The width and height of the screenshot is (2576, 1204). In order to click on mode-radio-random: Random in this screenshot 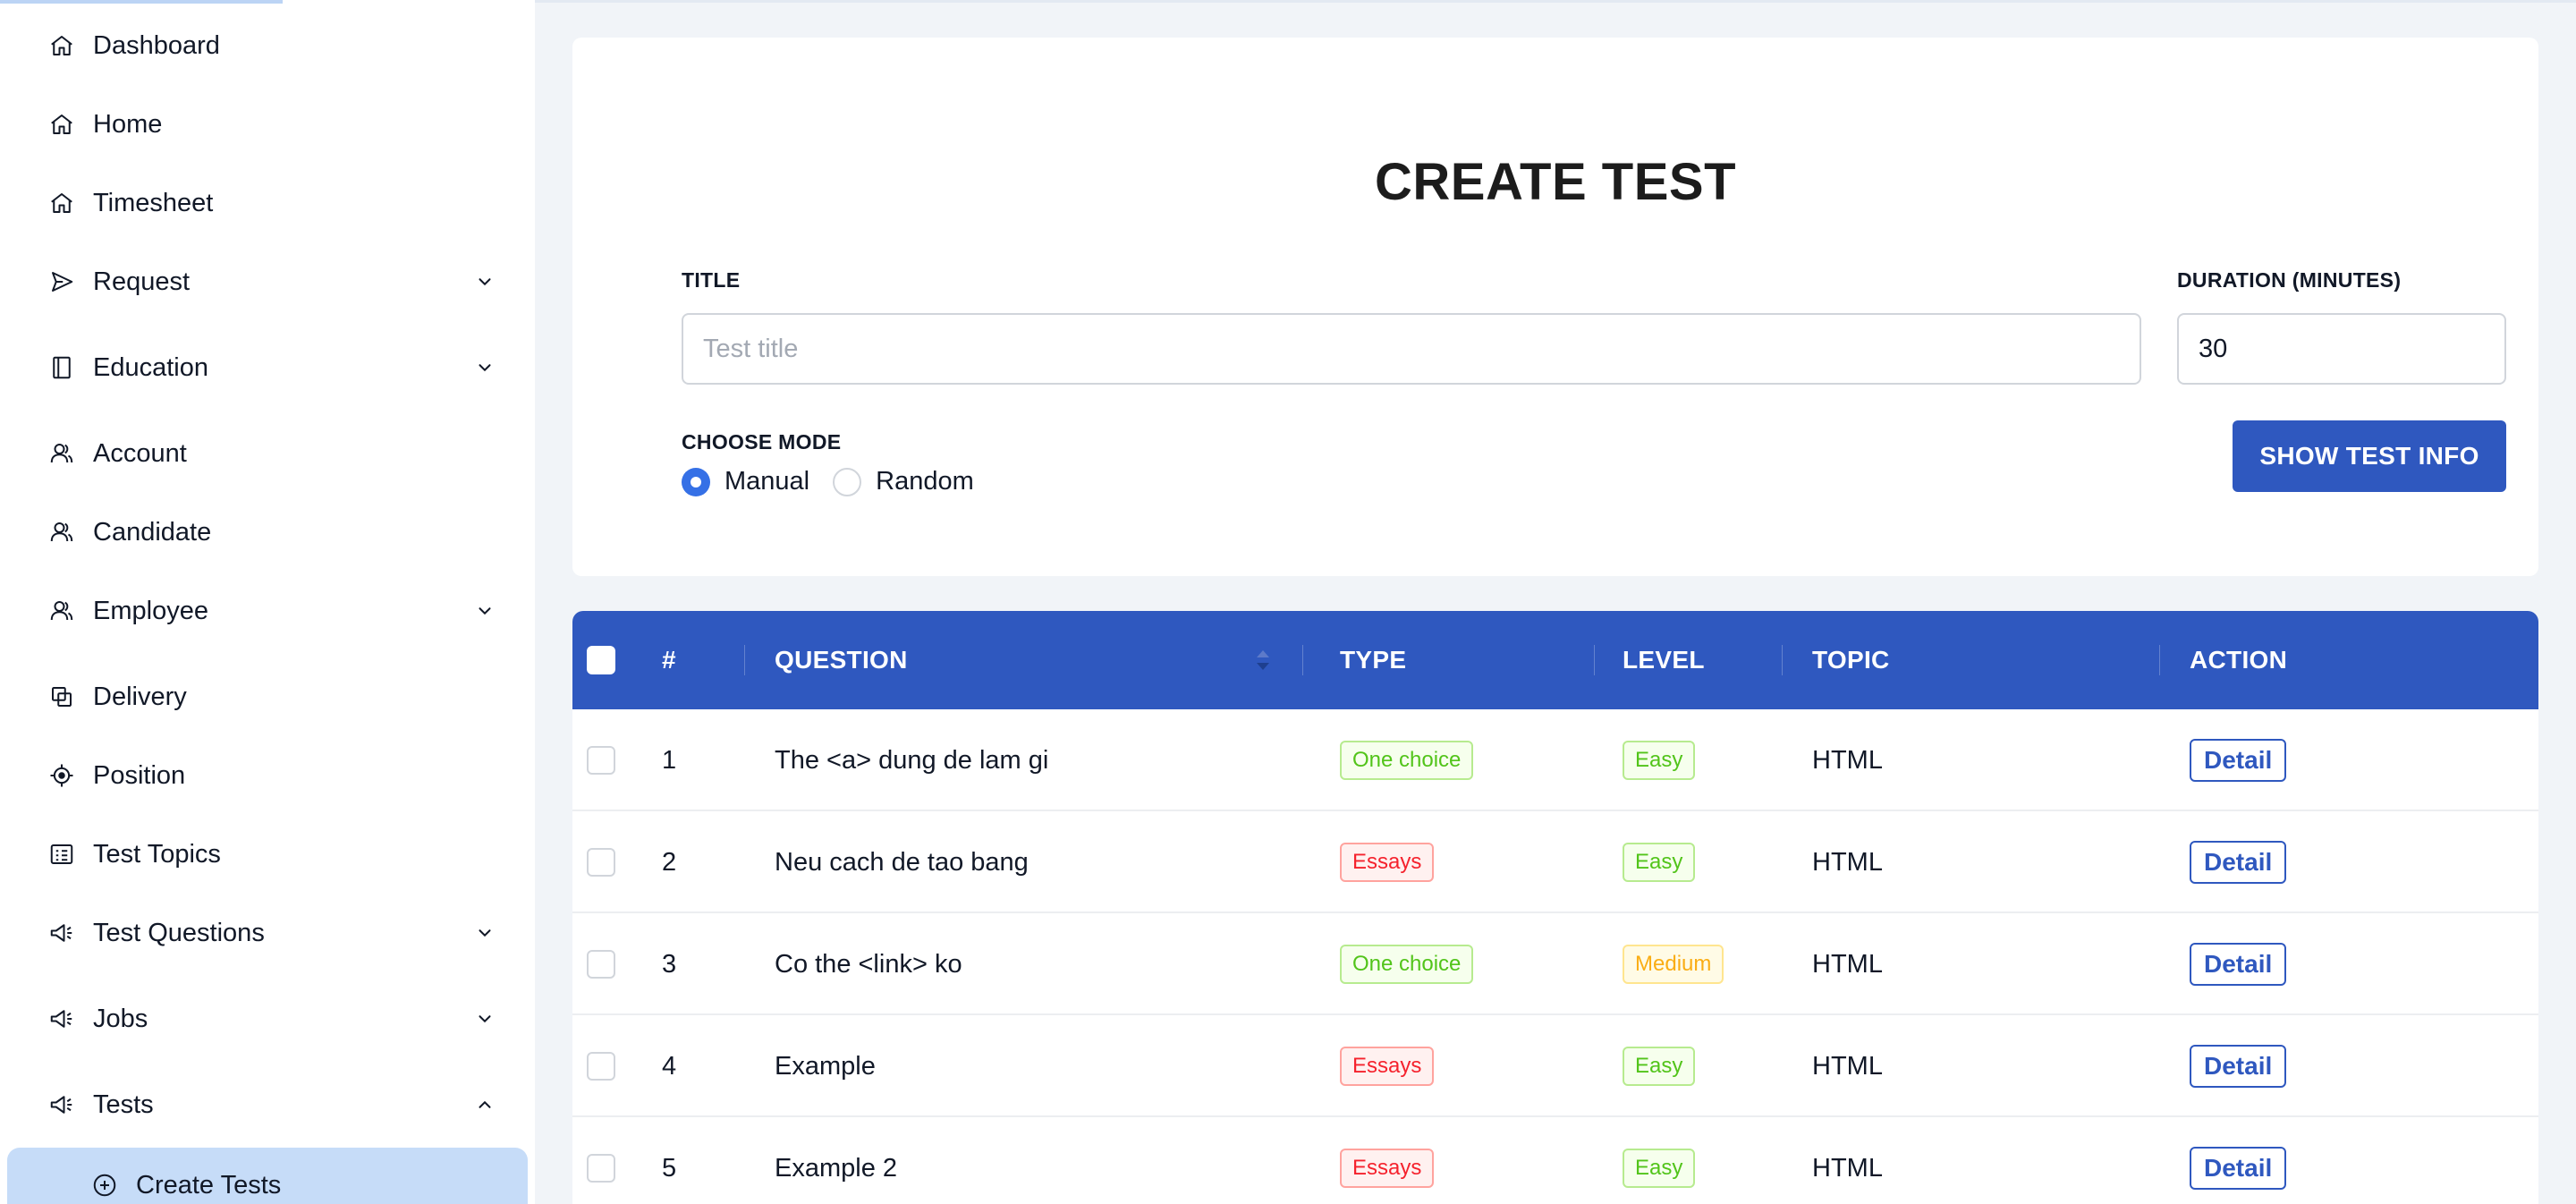, I will do `click(903, 481)`.